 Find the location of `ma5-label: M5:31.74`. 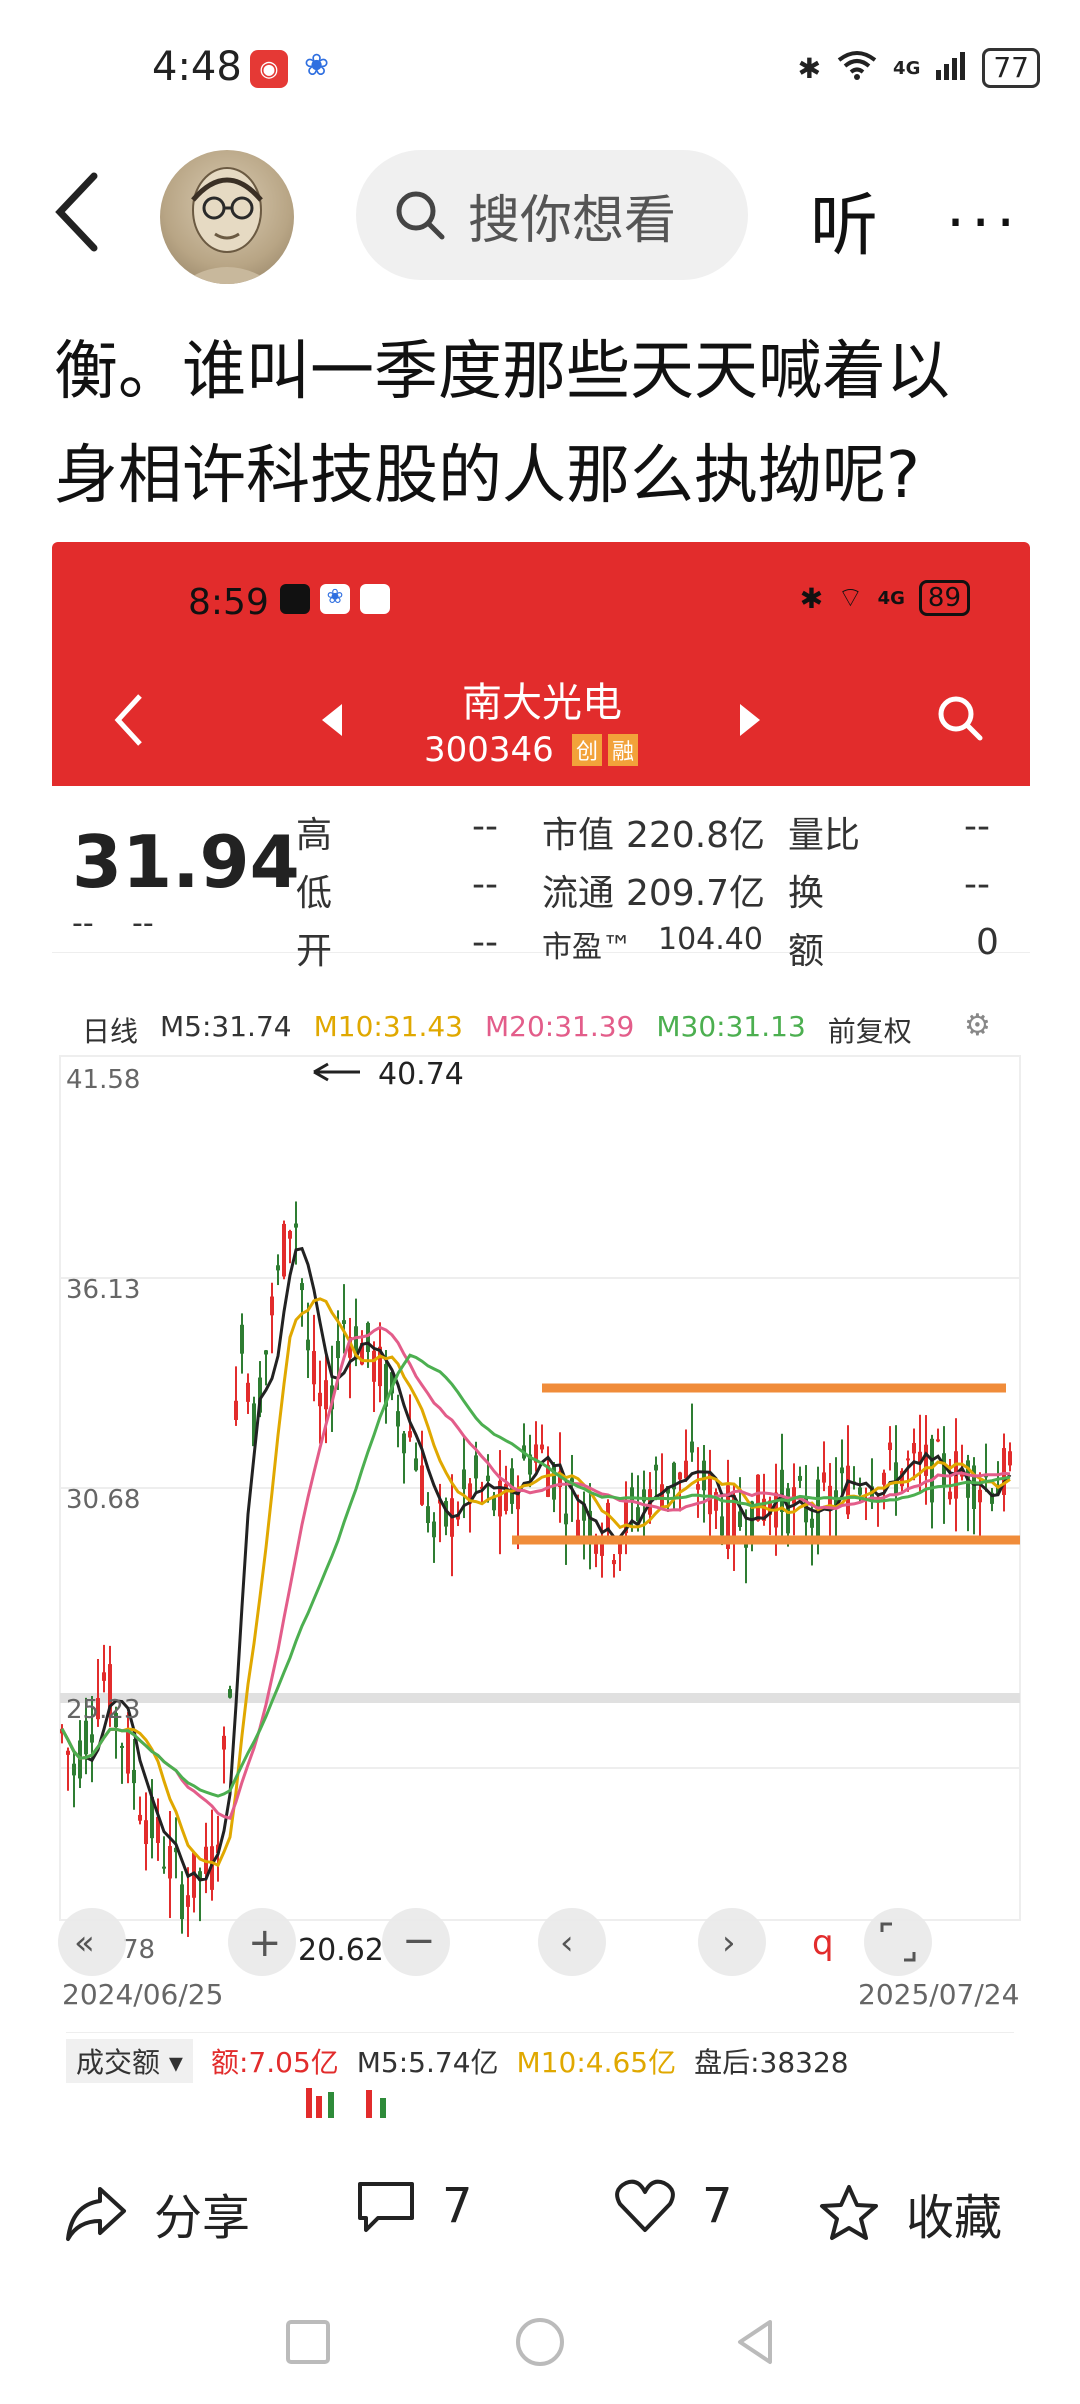

ma5-label: M5:31.74 is located at coordinates (226, 1026).